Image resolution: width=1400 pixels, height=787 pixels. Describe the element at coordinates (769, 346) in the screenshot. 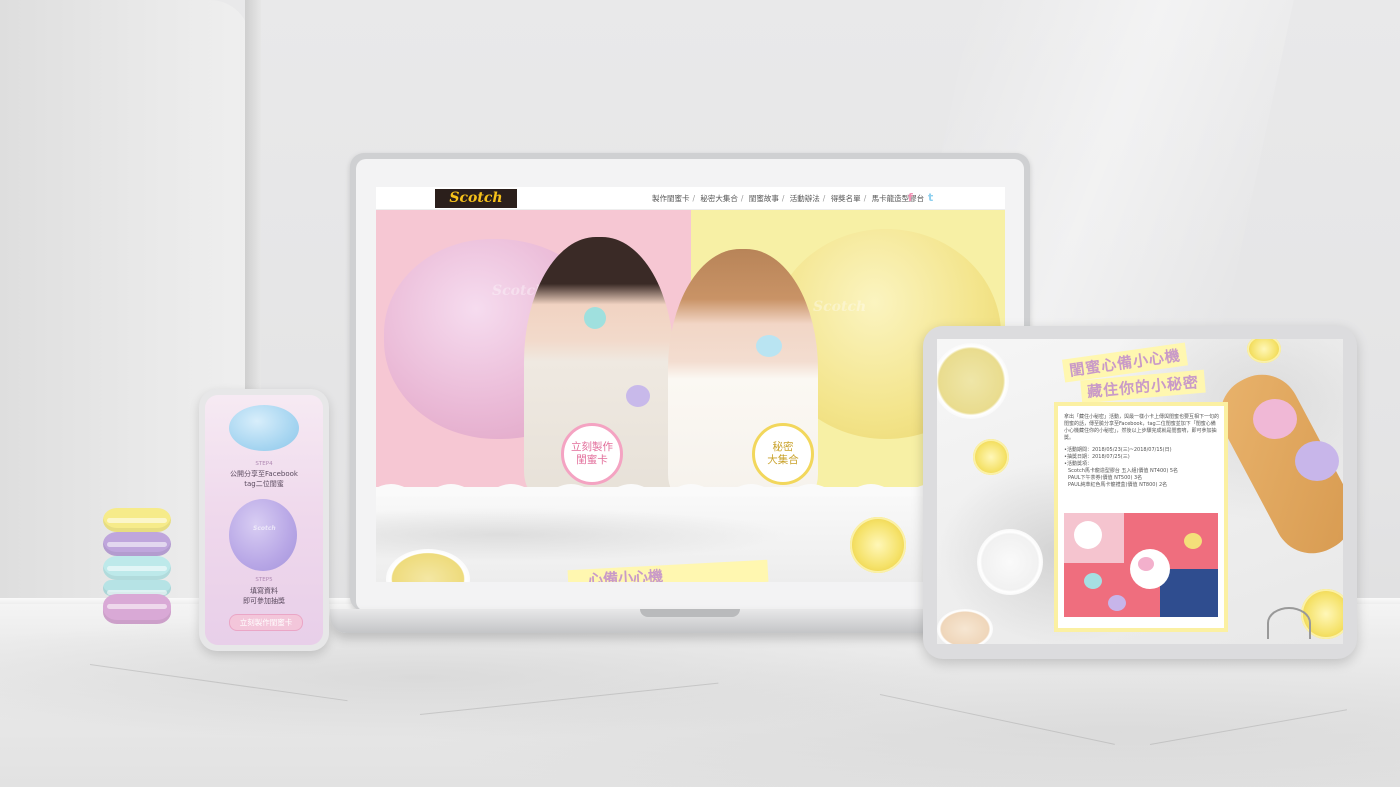

I see `mini-macaron-blue` at that location.